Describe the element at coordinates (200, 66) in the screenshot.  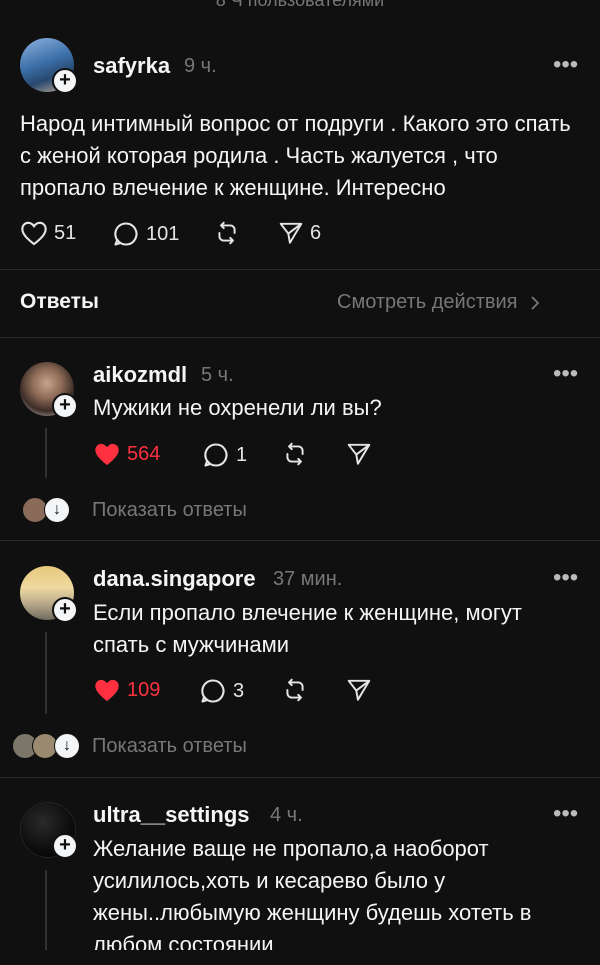
I see `post-time: 9 ч.` at that location.